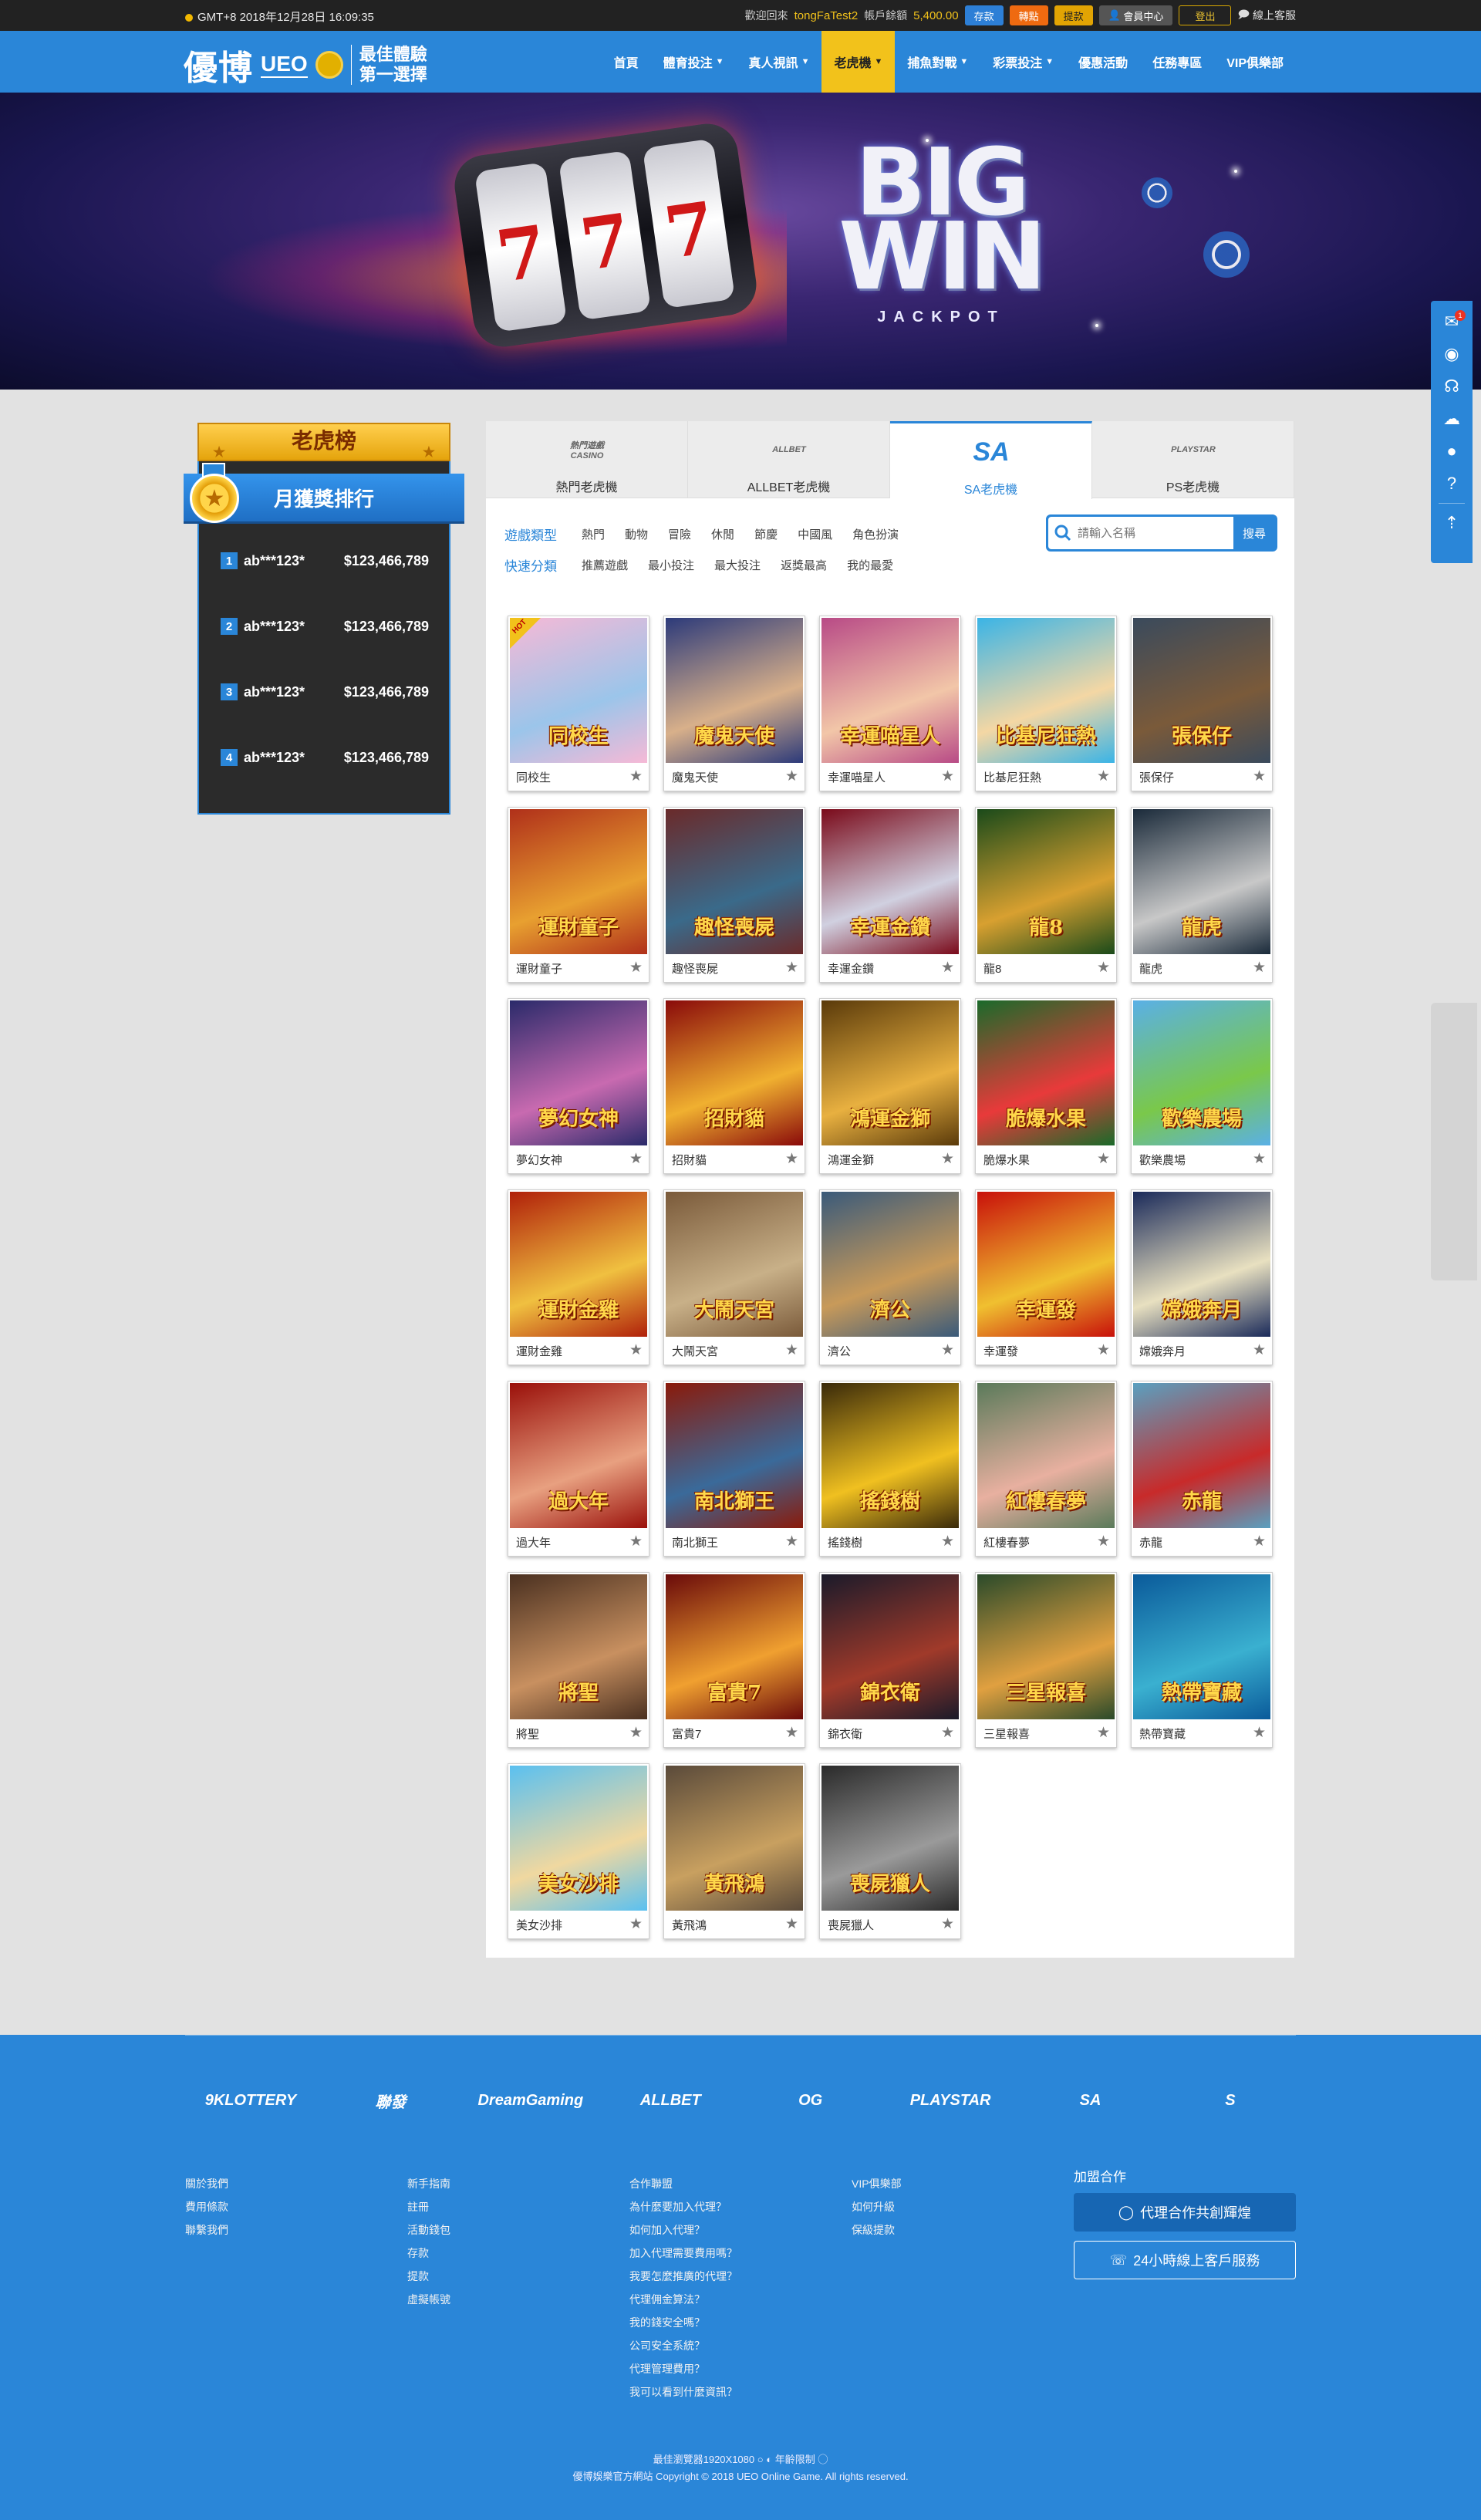 Image resolution: width=1481 pixels, height=2520 pixels. Describe the element at coordinates (1147, 533) in the screenshot. I see `search-input` at that location.